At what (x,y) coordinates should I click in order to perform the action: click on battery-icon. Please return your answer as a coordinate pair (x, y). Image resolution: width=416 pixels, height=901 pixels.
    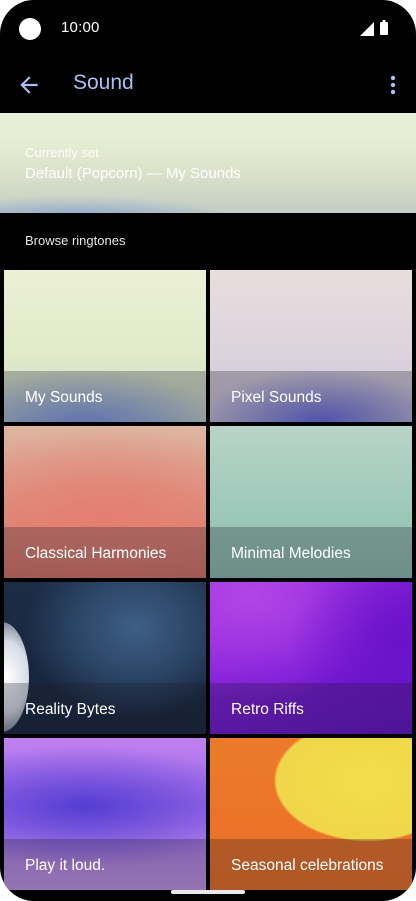
    Looking at the image, I should click on (384, 27).